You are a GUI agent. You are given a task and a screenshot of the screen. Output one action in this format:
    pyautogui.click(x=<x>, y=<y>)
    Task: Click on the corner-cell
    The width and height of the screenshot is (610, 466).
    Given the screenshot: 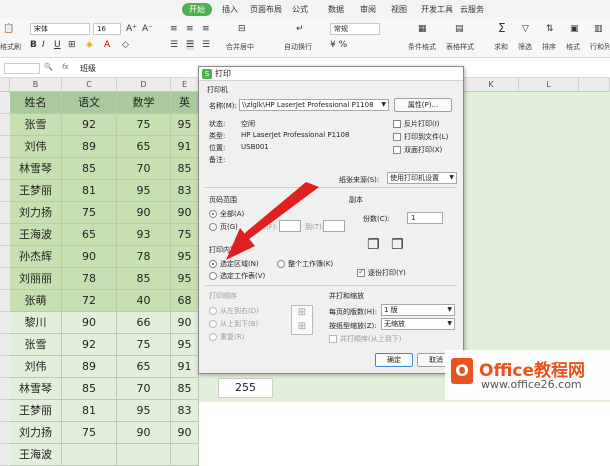 What is the action you would take?
    pyautogui.click(x=5, y=85)
    